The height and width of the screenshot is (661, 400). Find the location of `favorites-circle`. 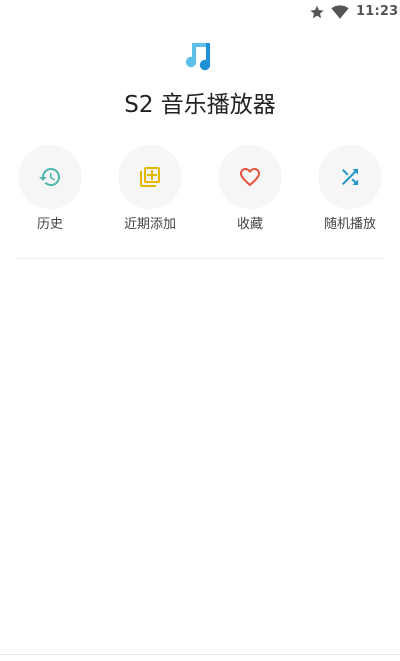

favorites-circle is located at coordinates (250, 177).